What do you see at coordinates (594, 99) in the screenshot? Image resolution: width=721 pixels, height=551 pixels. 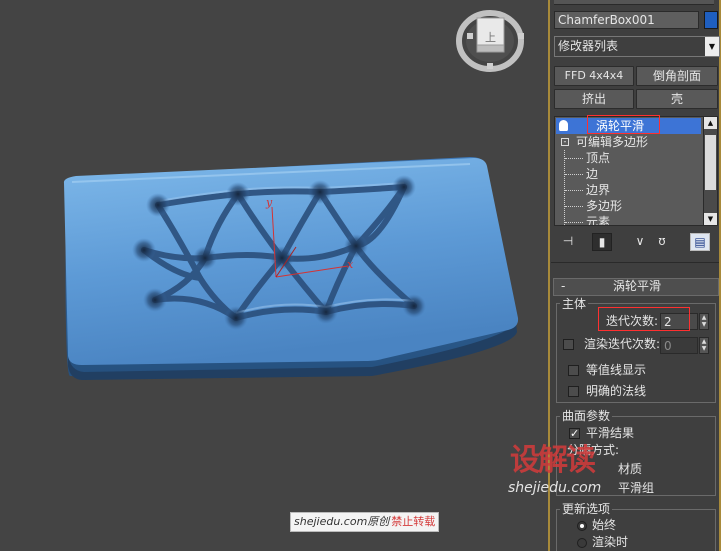 I see `extrude-button: 挤出` at bounding box center [594, 99].